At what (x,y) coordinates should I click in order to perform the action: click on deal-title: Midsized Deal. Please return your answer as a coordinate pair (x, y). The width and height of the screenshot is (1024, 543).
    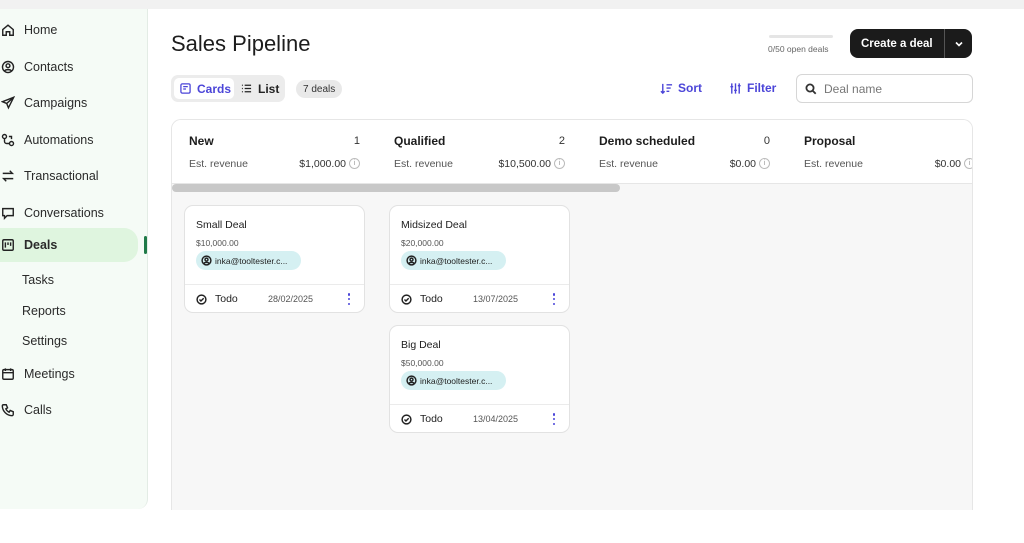
    Looking at the image, I should click on (434, 225).